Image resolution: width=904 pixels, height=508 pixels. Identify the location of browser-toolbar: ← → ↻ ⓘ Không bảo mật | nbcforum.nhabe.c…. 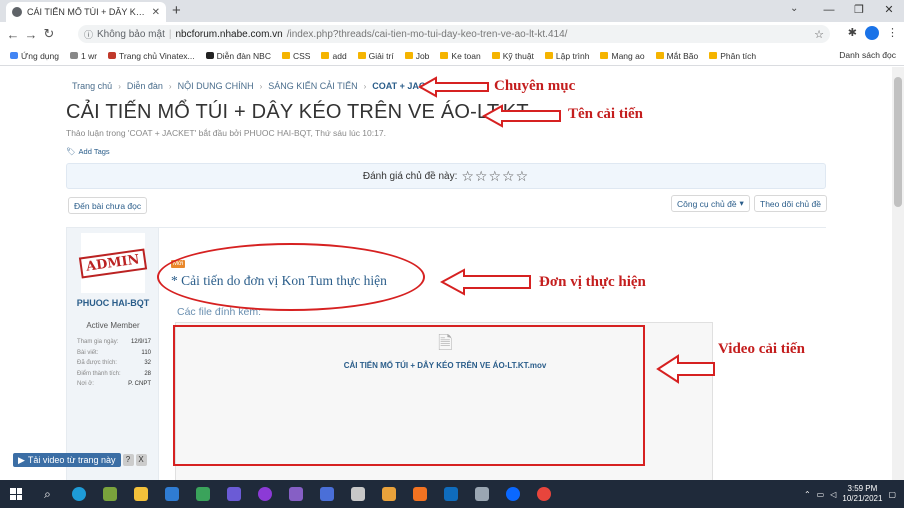
(452, 34).